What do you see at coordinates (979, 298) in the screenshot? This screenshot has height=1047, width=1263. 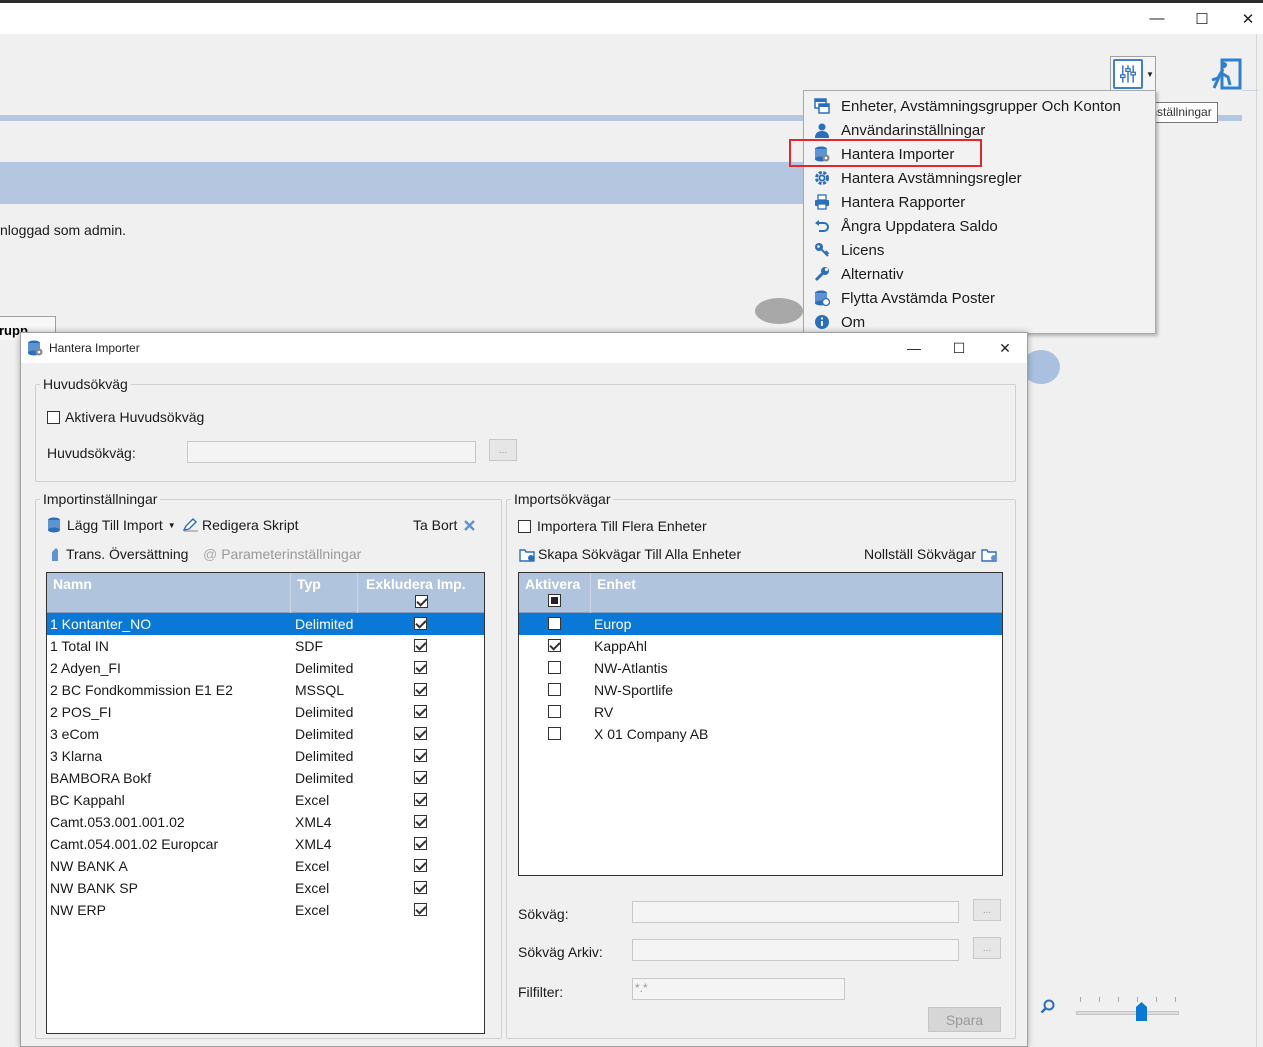 I see `menu-item-move-reconciled: Flytta Avstämda Poster` at bounding box center [979, 298].